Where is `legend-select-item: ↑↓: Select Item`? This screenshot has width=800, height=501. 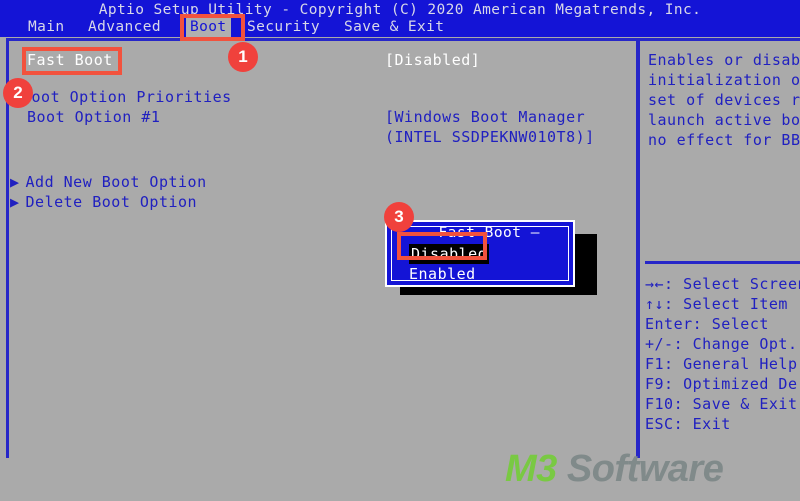 legend-select-item: ↑↓: Select Item is located at coordinates (716, 304).